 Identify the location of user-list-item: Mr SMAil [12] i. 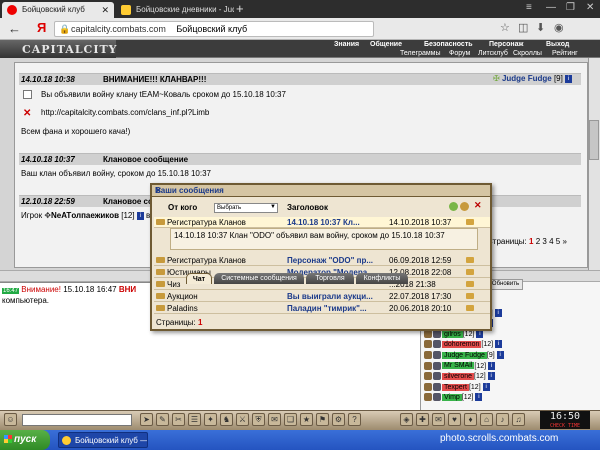
(460, 366).